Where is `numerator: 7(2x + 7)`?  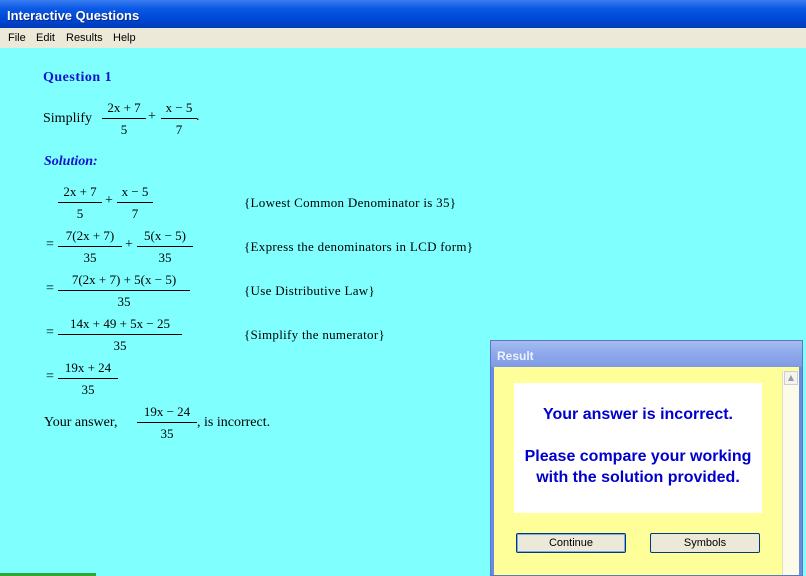 numerator: 7(2x + 7) is located at coordinates (90, 235).